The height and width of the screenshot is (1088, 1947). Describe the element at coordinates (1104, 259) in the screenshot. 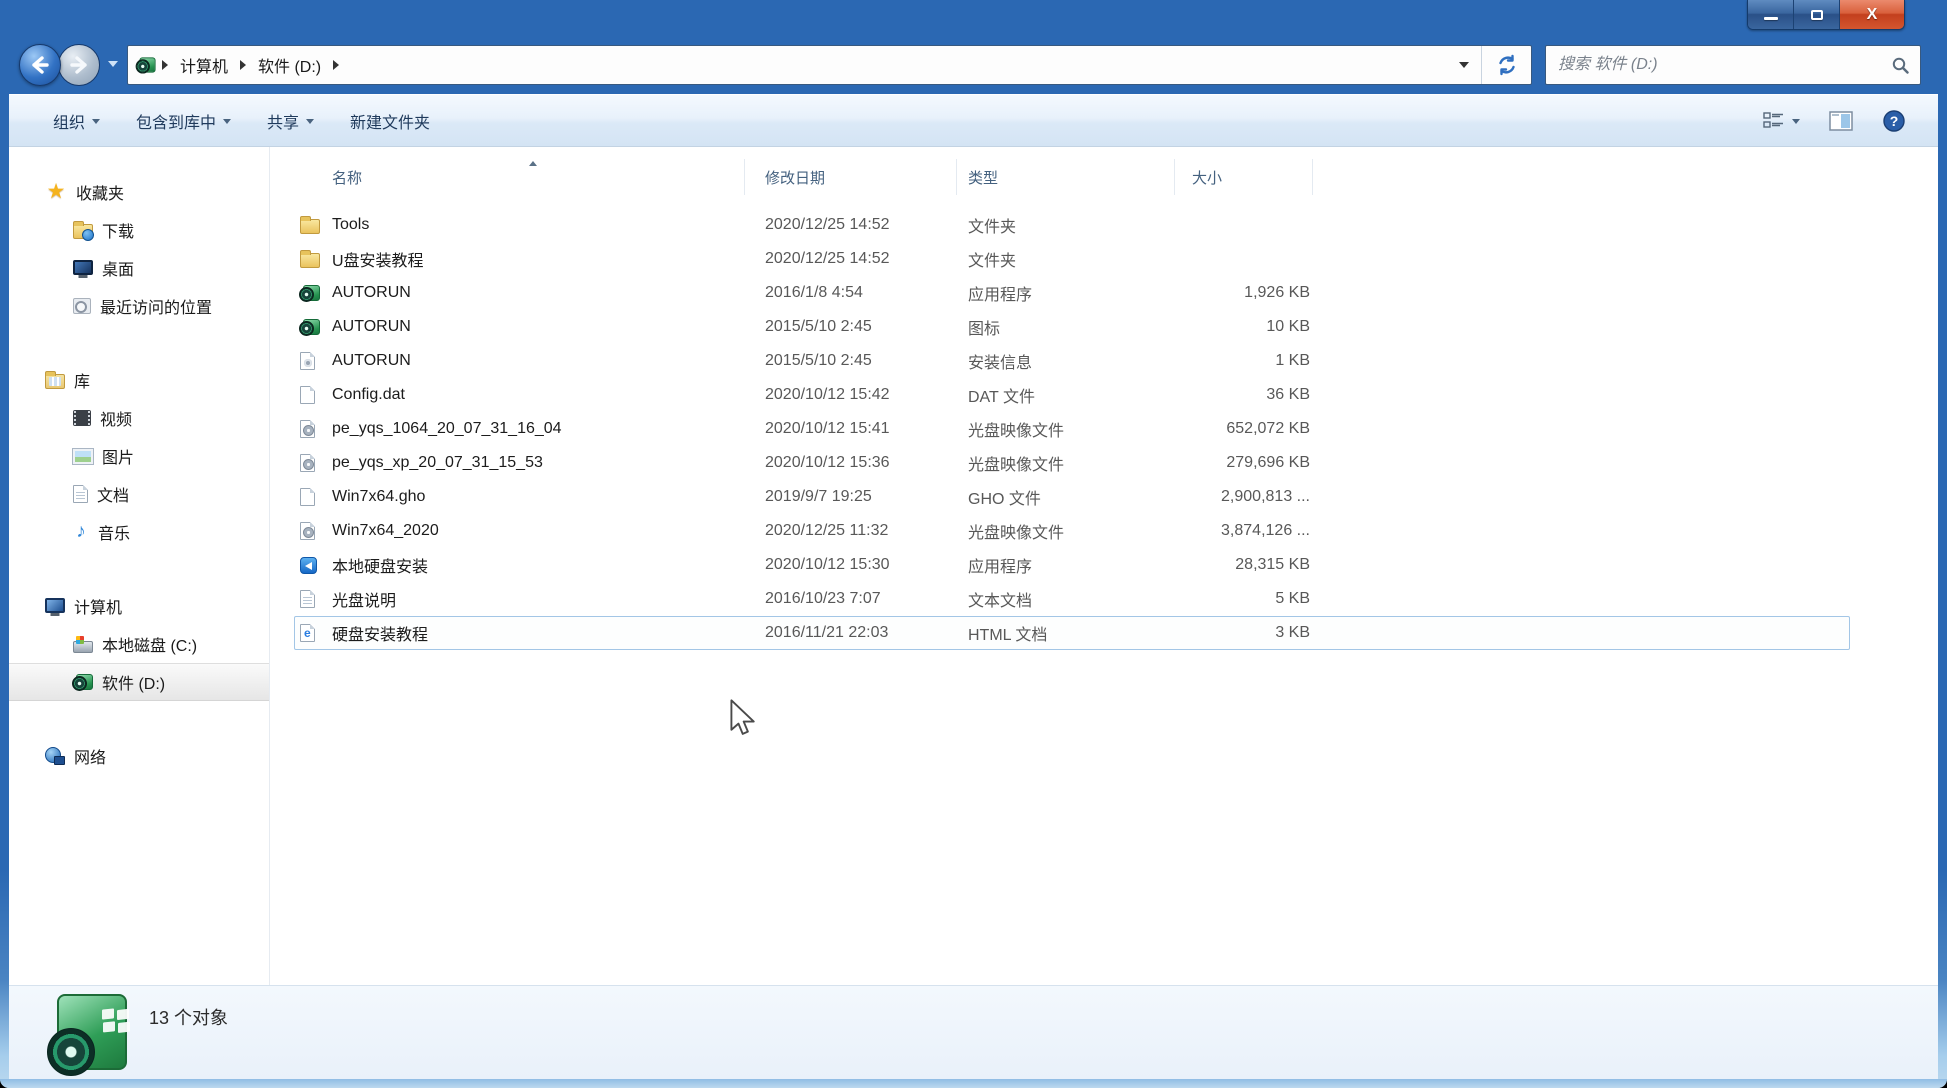

I see `file-row: U盘安装教程 2020/12/25 14:52 文件夹` at that location.